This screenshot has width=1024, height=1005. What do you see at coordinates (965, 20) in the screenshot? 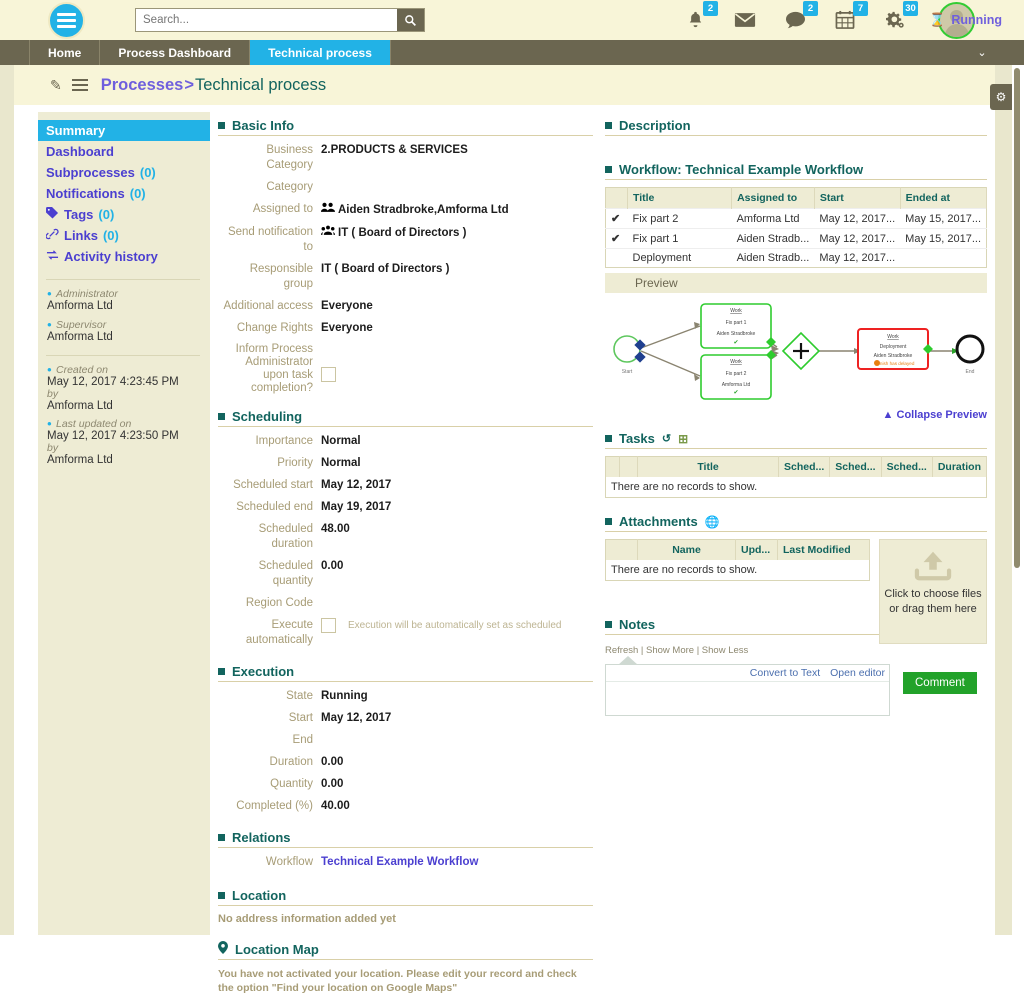
I see `status-badge: ⌛ Running` at bounding box center [965, 20].